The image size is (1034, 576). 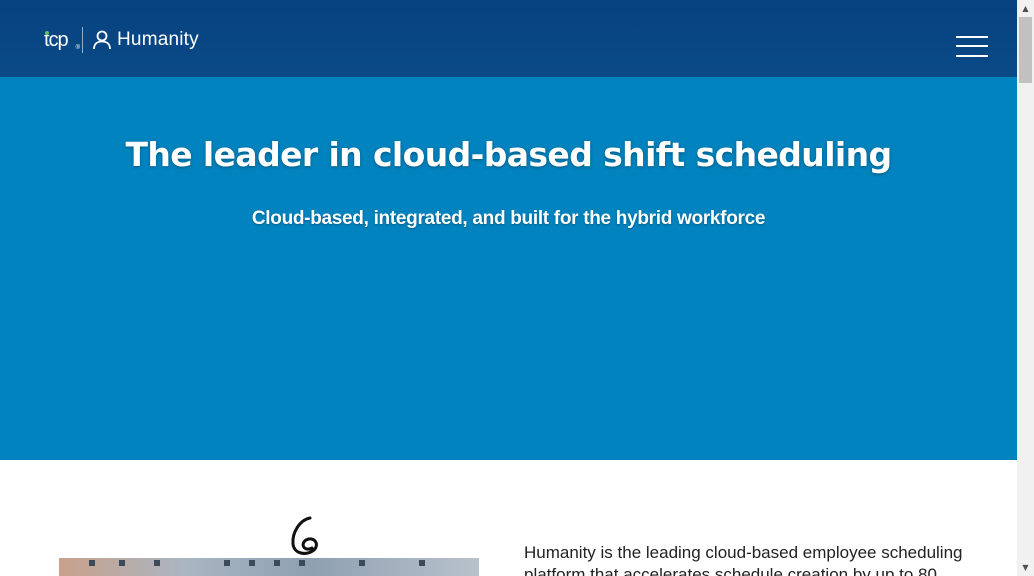 I want to click on tcp-logo-dot, so click(x=47, y=33).